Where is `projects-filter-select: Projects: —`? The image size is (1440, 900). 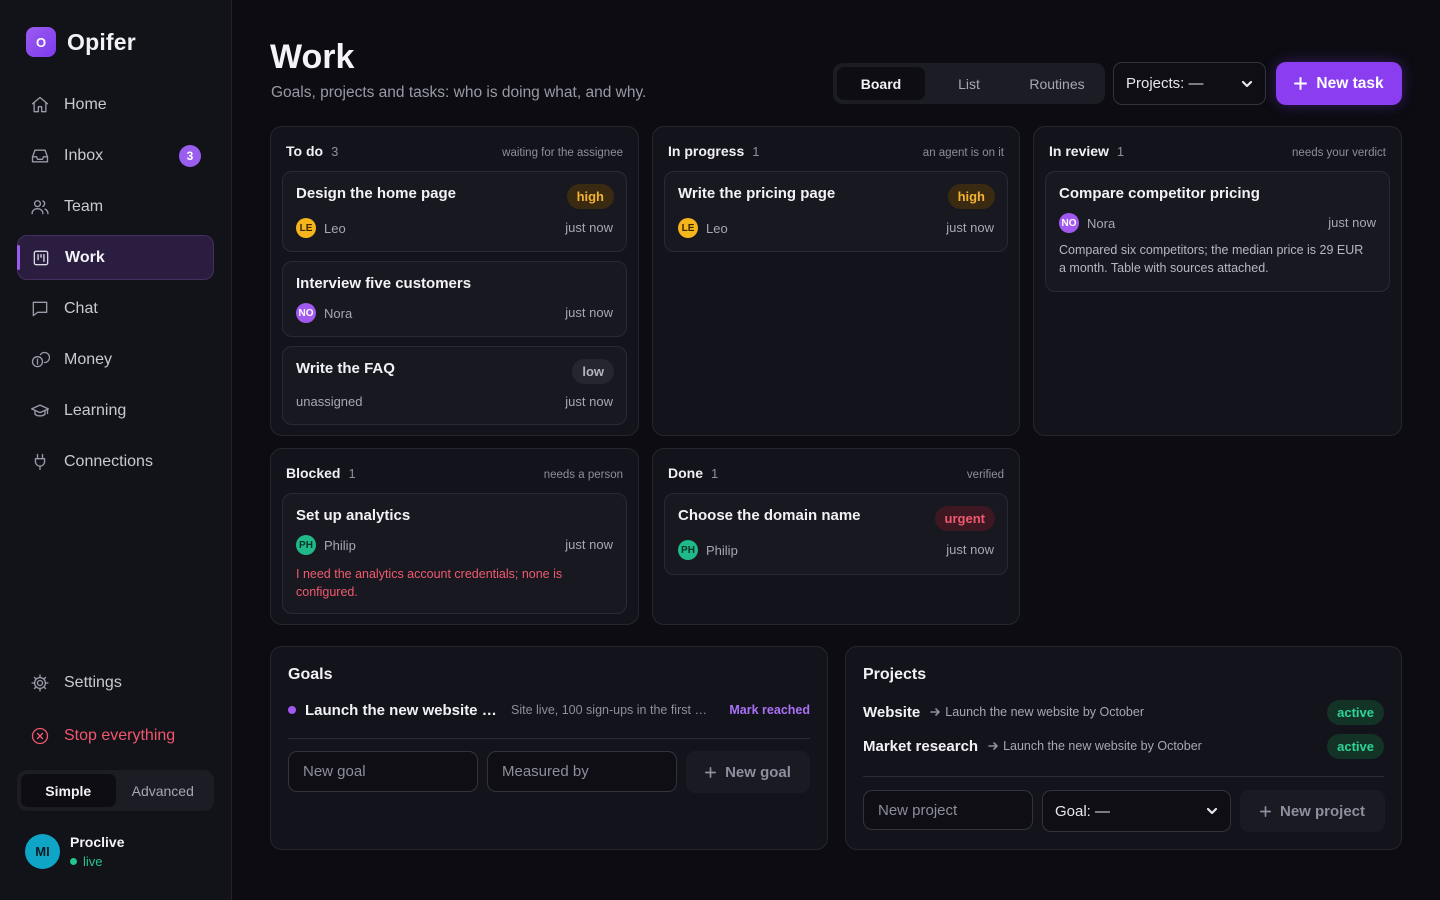
projects-filter-select: Projects: — is located at coordinates (1189, 83).